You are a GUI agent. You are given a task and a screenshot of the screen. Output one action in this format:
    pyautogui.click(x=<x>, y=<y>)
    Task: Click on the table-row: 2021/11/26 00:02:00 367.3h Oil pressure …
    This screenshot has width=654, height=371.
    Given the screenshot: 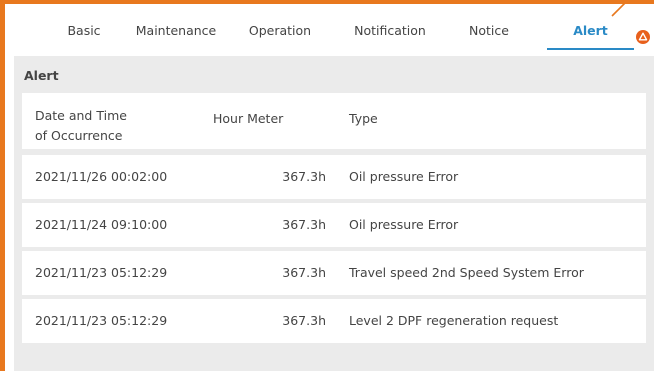 What is the action you would take?
    pyautogui.click(x=334, y=177)
    